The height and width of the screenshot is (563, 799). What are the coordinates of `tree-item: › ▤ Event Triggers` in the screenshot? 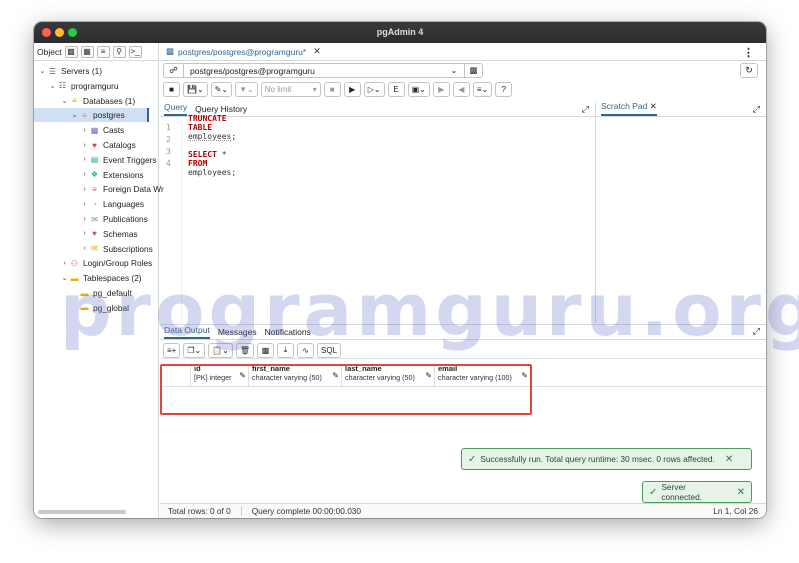 It's located at (118, 160).